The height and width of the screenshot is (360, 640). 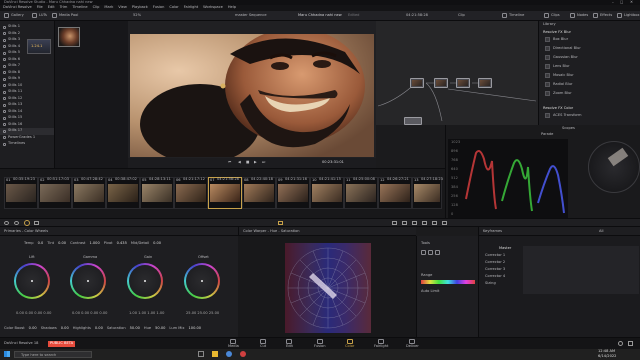 I want to click on effect-item: Box Blur, so click(x=589, y=39).